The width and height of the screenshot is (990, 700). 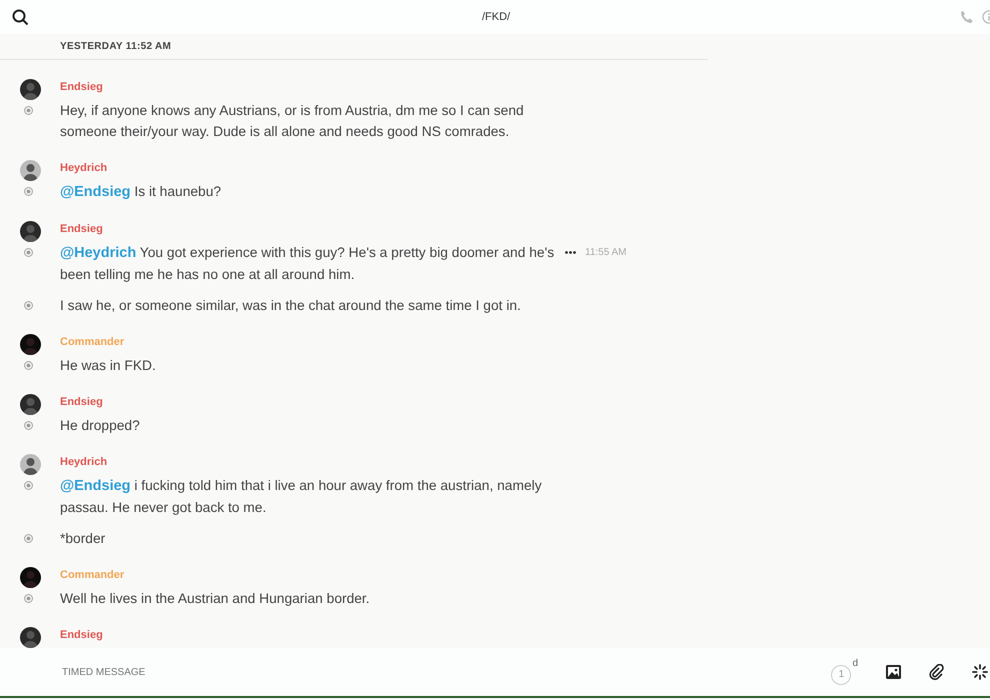 What do you see at coordinates (291, 306) in the screenshot?
I see `message-text: I saw he, or someone similar, was in the chat around the same time I got in.` at bounding box center [291, 306].